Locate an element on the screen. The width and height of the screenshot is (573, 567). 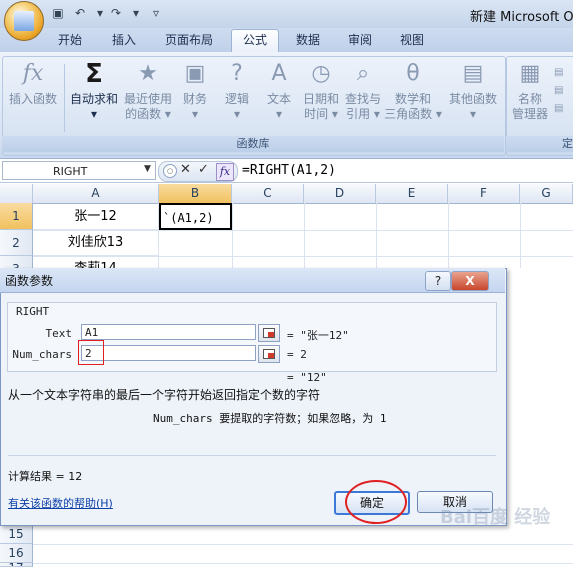
lookup-reference-button: ⌕ 查找与 引用 ▾ is located at coordinates (363, 95).